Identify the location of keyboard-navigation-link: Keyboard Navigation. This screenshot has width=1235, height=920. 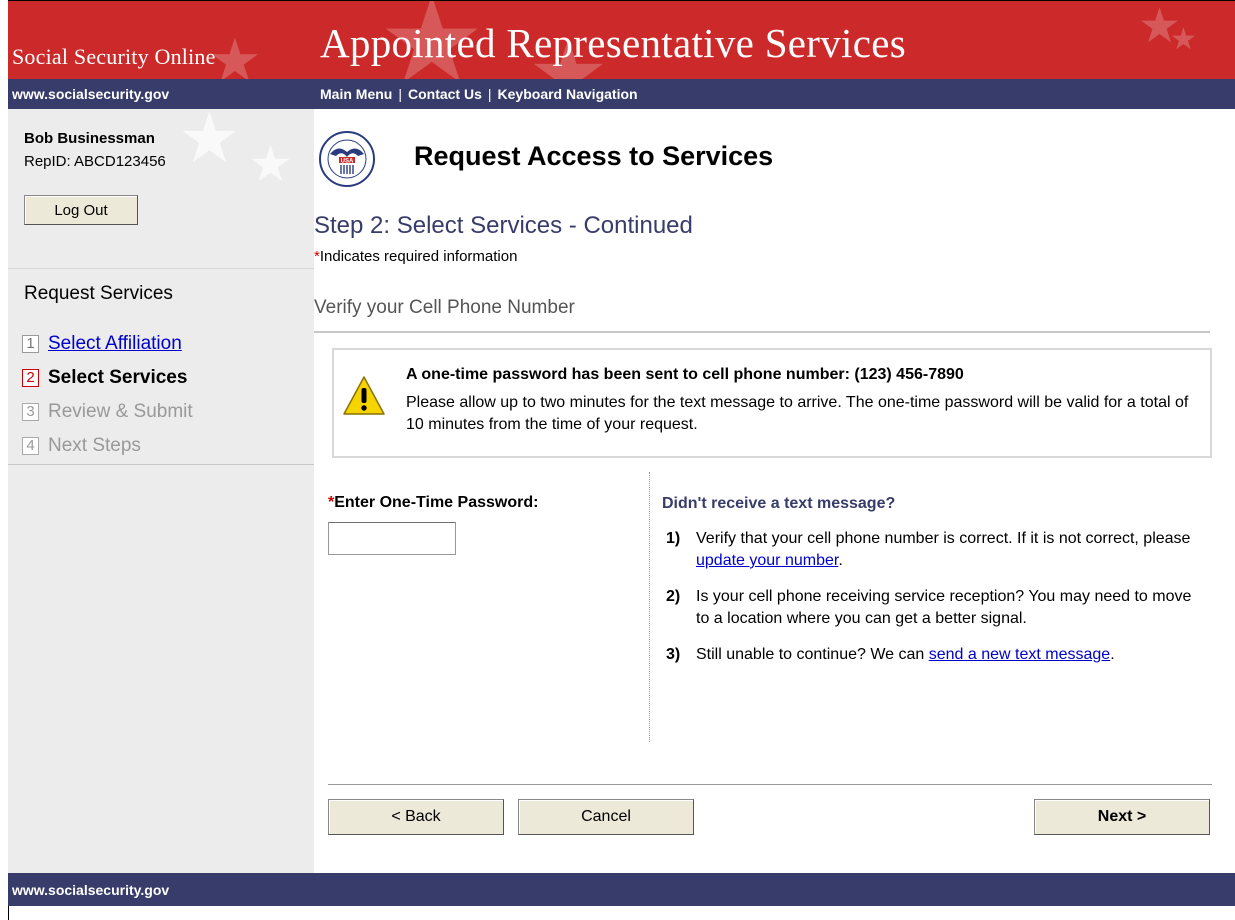
(568, 94).